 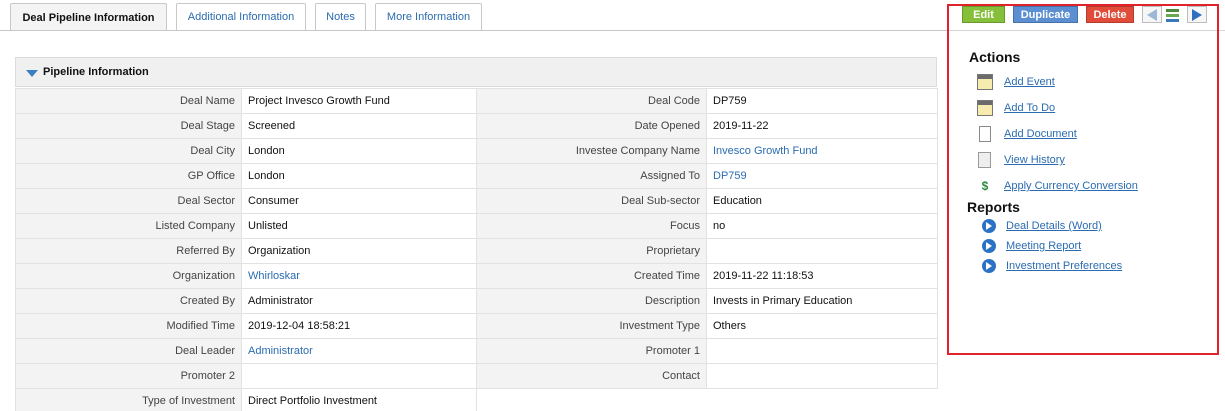 I want to click on field-value: Unlisted, so click(x=359, y=226).